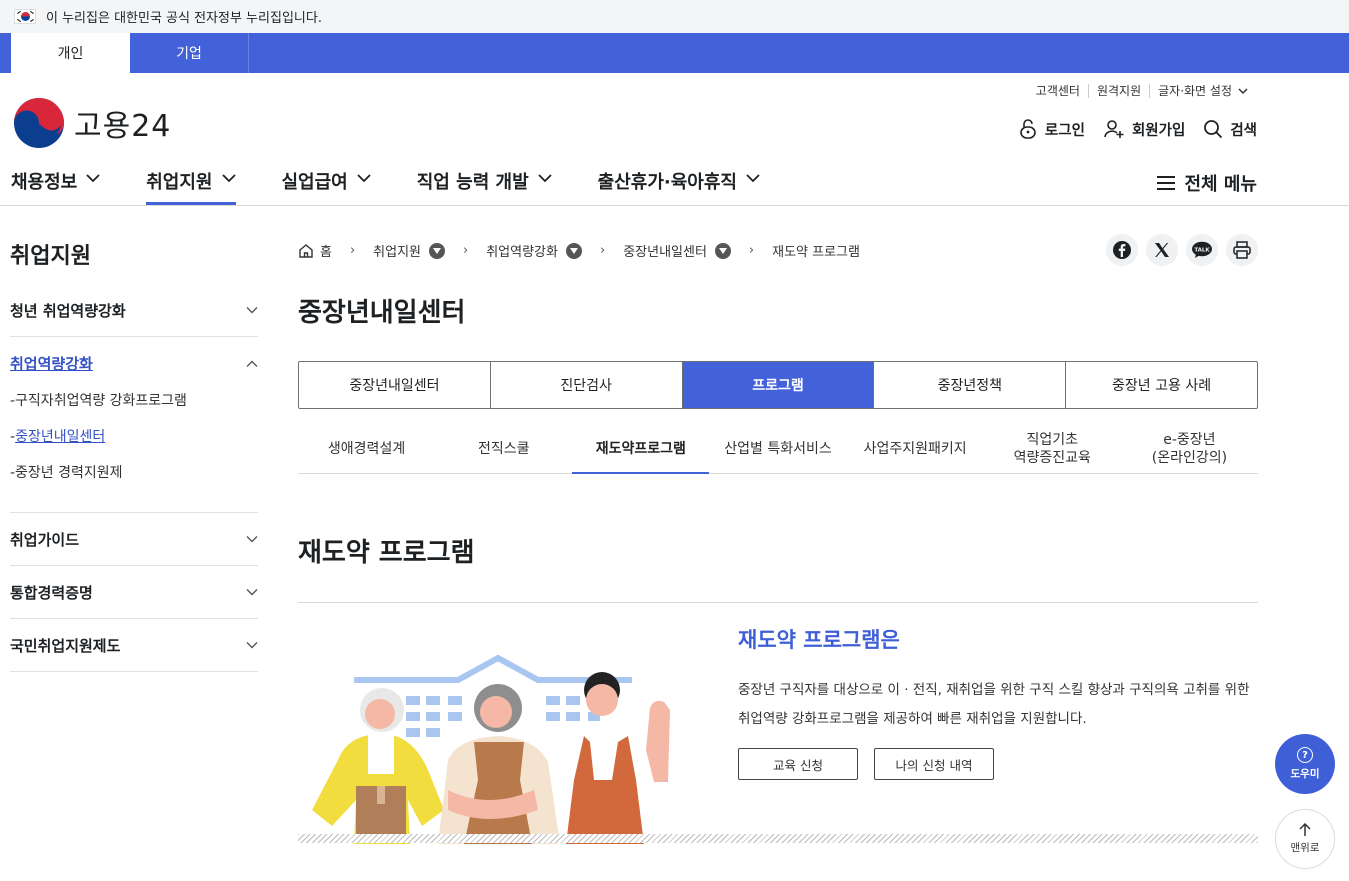  Describe the element at coordinates (969, 385) in the screenshot. I see `tab-midcareer-policy: 중장년정책` at that location.